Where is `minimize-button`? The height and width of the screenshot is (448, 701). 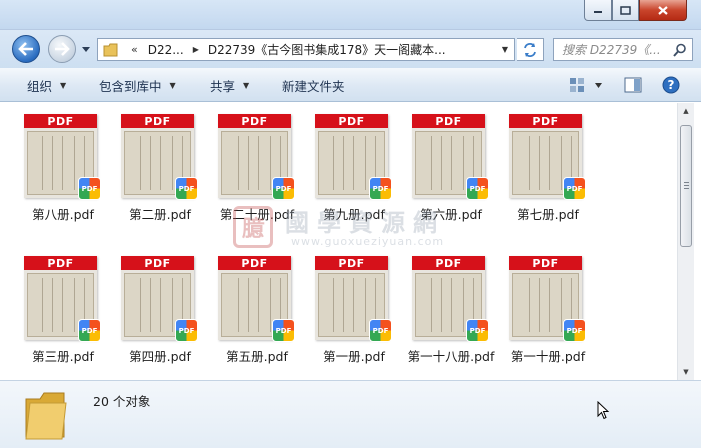 minimize-button is located at coordinates (598, 10).